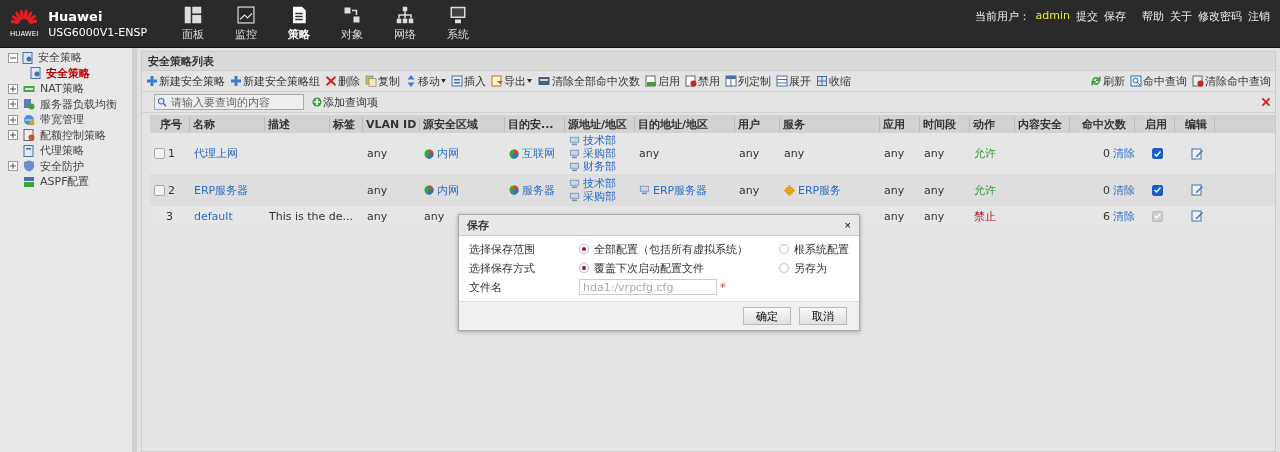  What do you see at coordinates (246, 14) in the screenshot?
I see `monitor-chart-icon` at bounding box center [246, 14].